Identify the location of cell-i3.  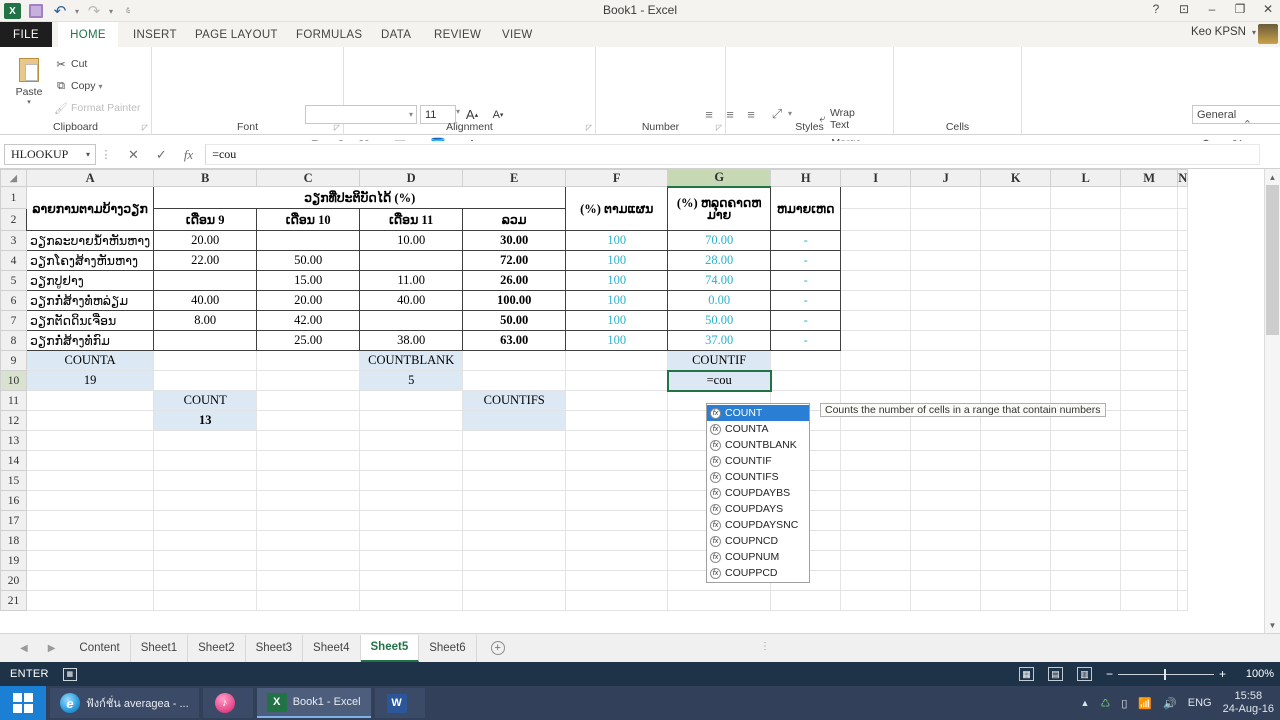
(876, 240).